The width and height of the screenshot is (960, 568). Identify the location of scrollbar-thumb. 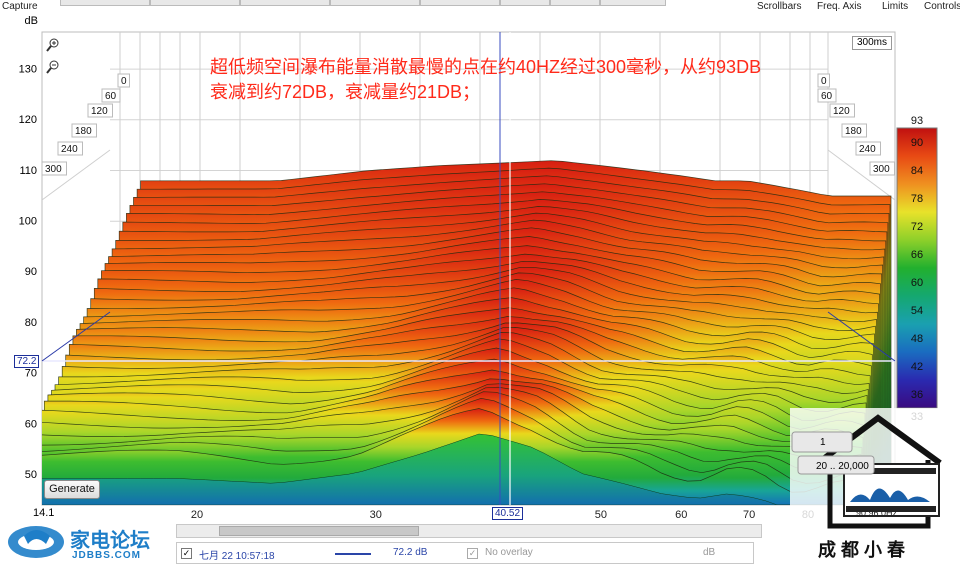
(319, 531).